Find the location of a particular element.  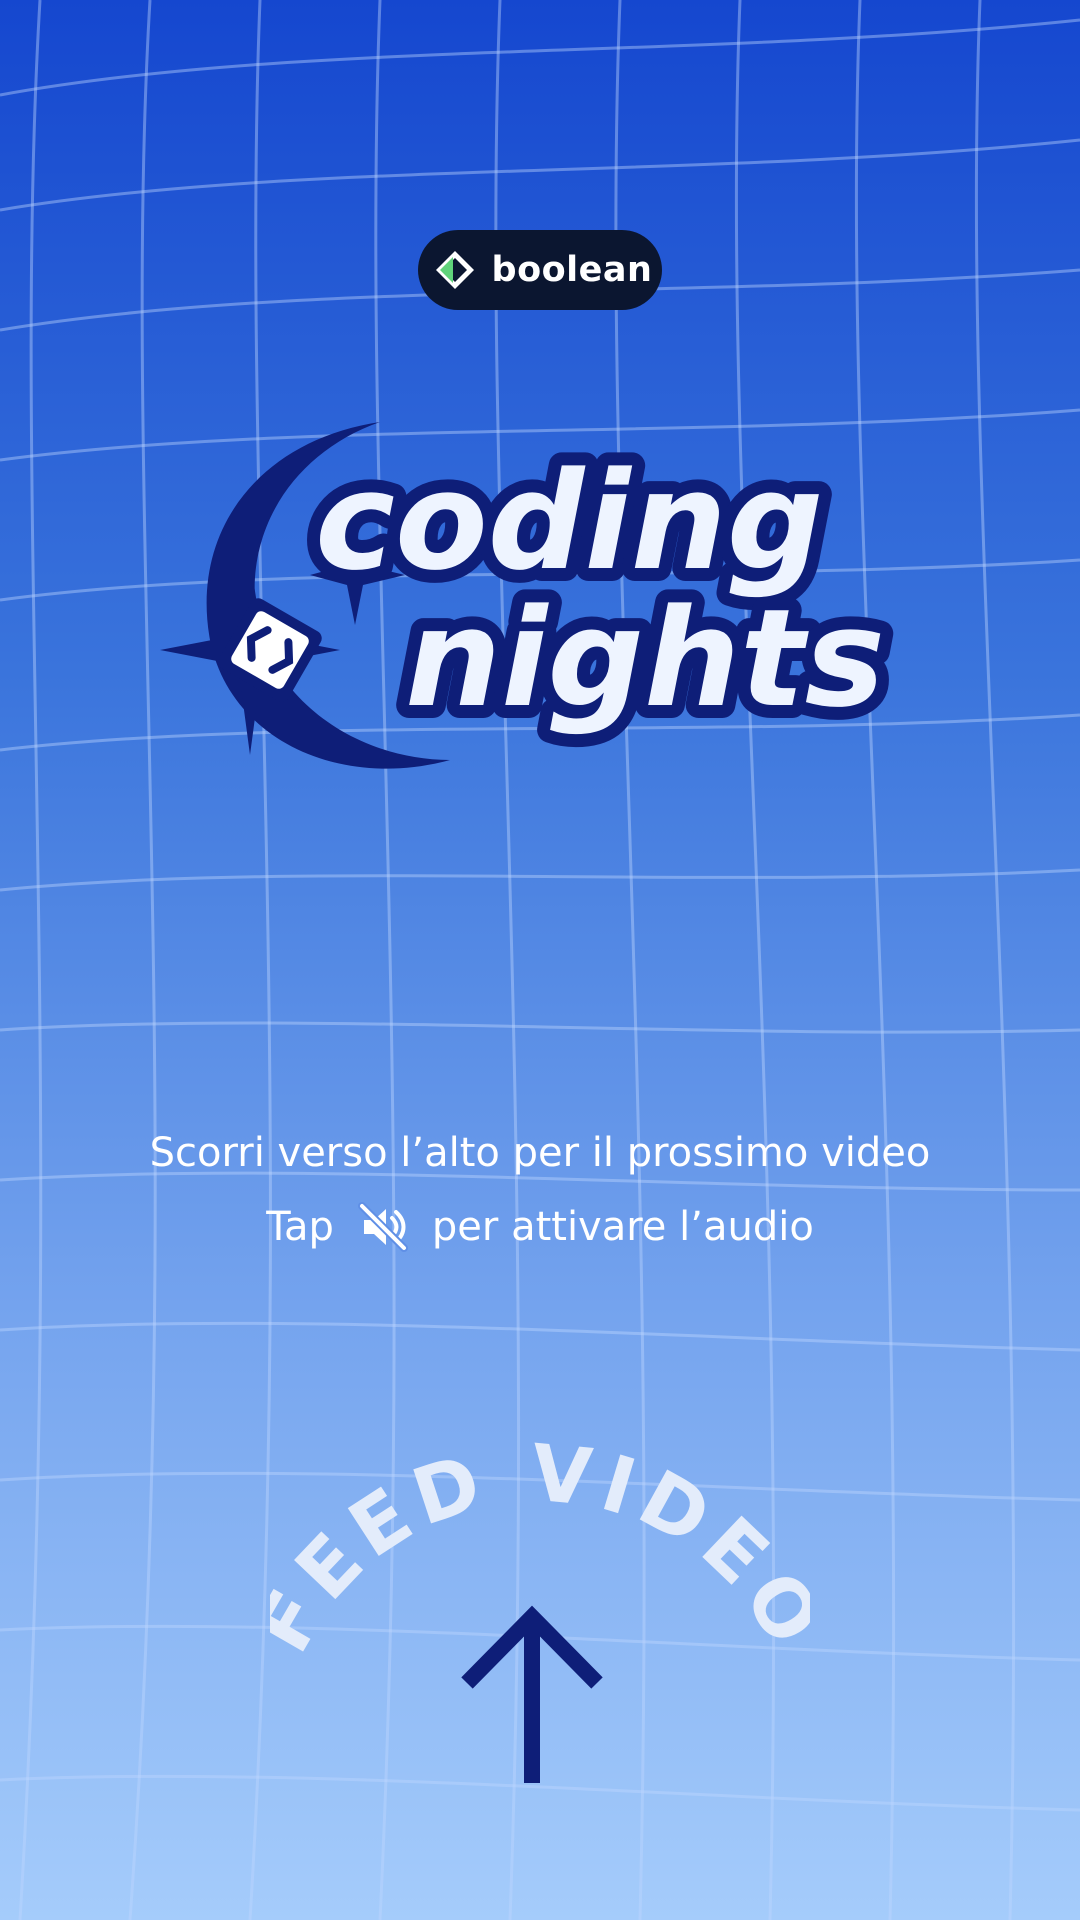

speaker-muted-icon is located at coordinates (383, 1227).